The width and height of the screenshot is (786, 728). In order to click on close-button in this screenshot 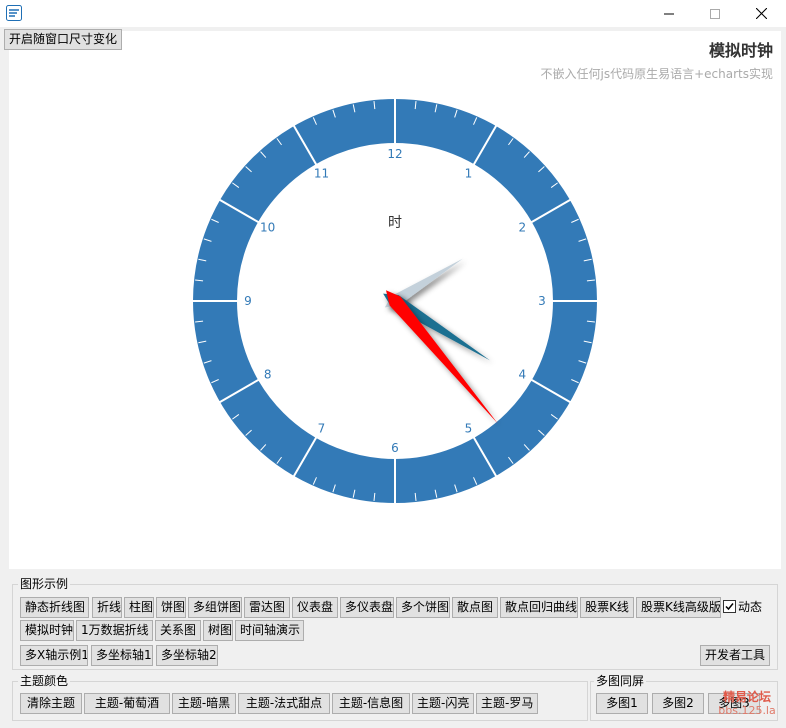, I will do `click(761, 13)`.